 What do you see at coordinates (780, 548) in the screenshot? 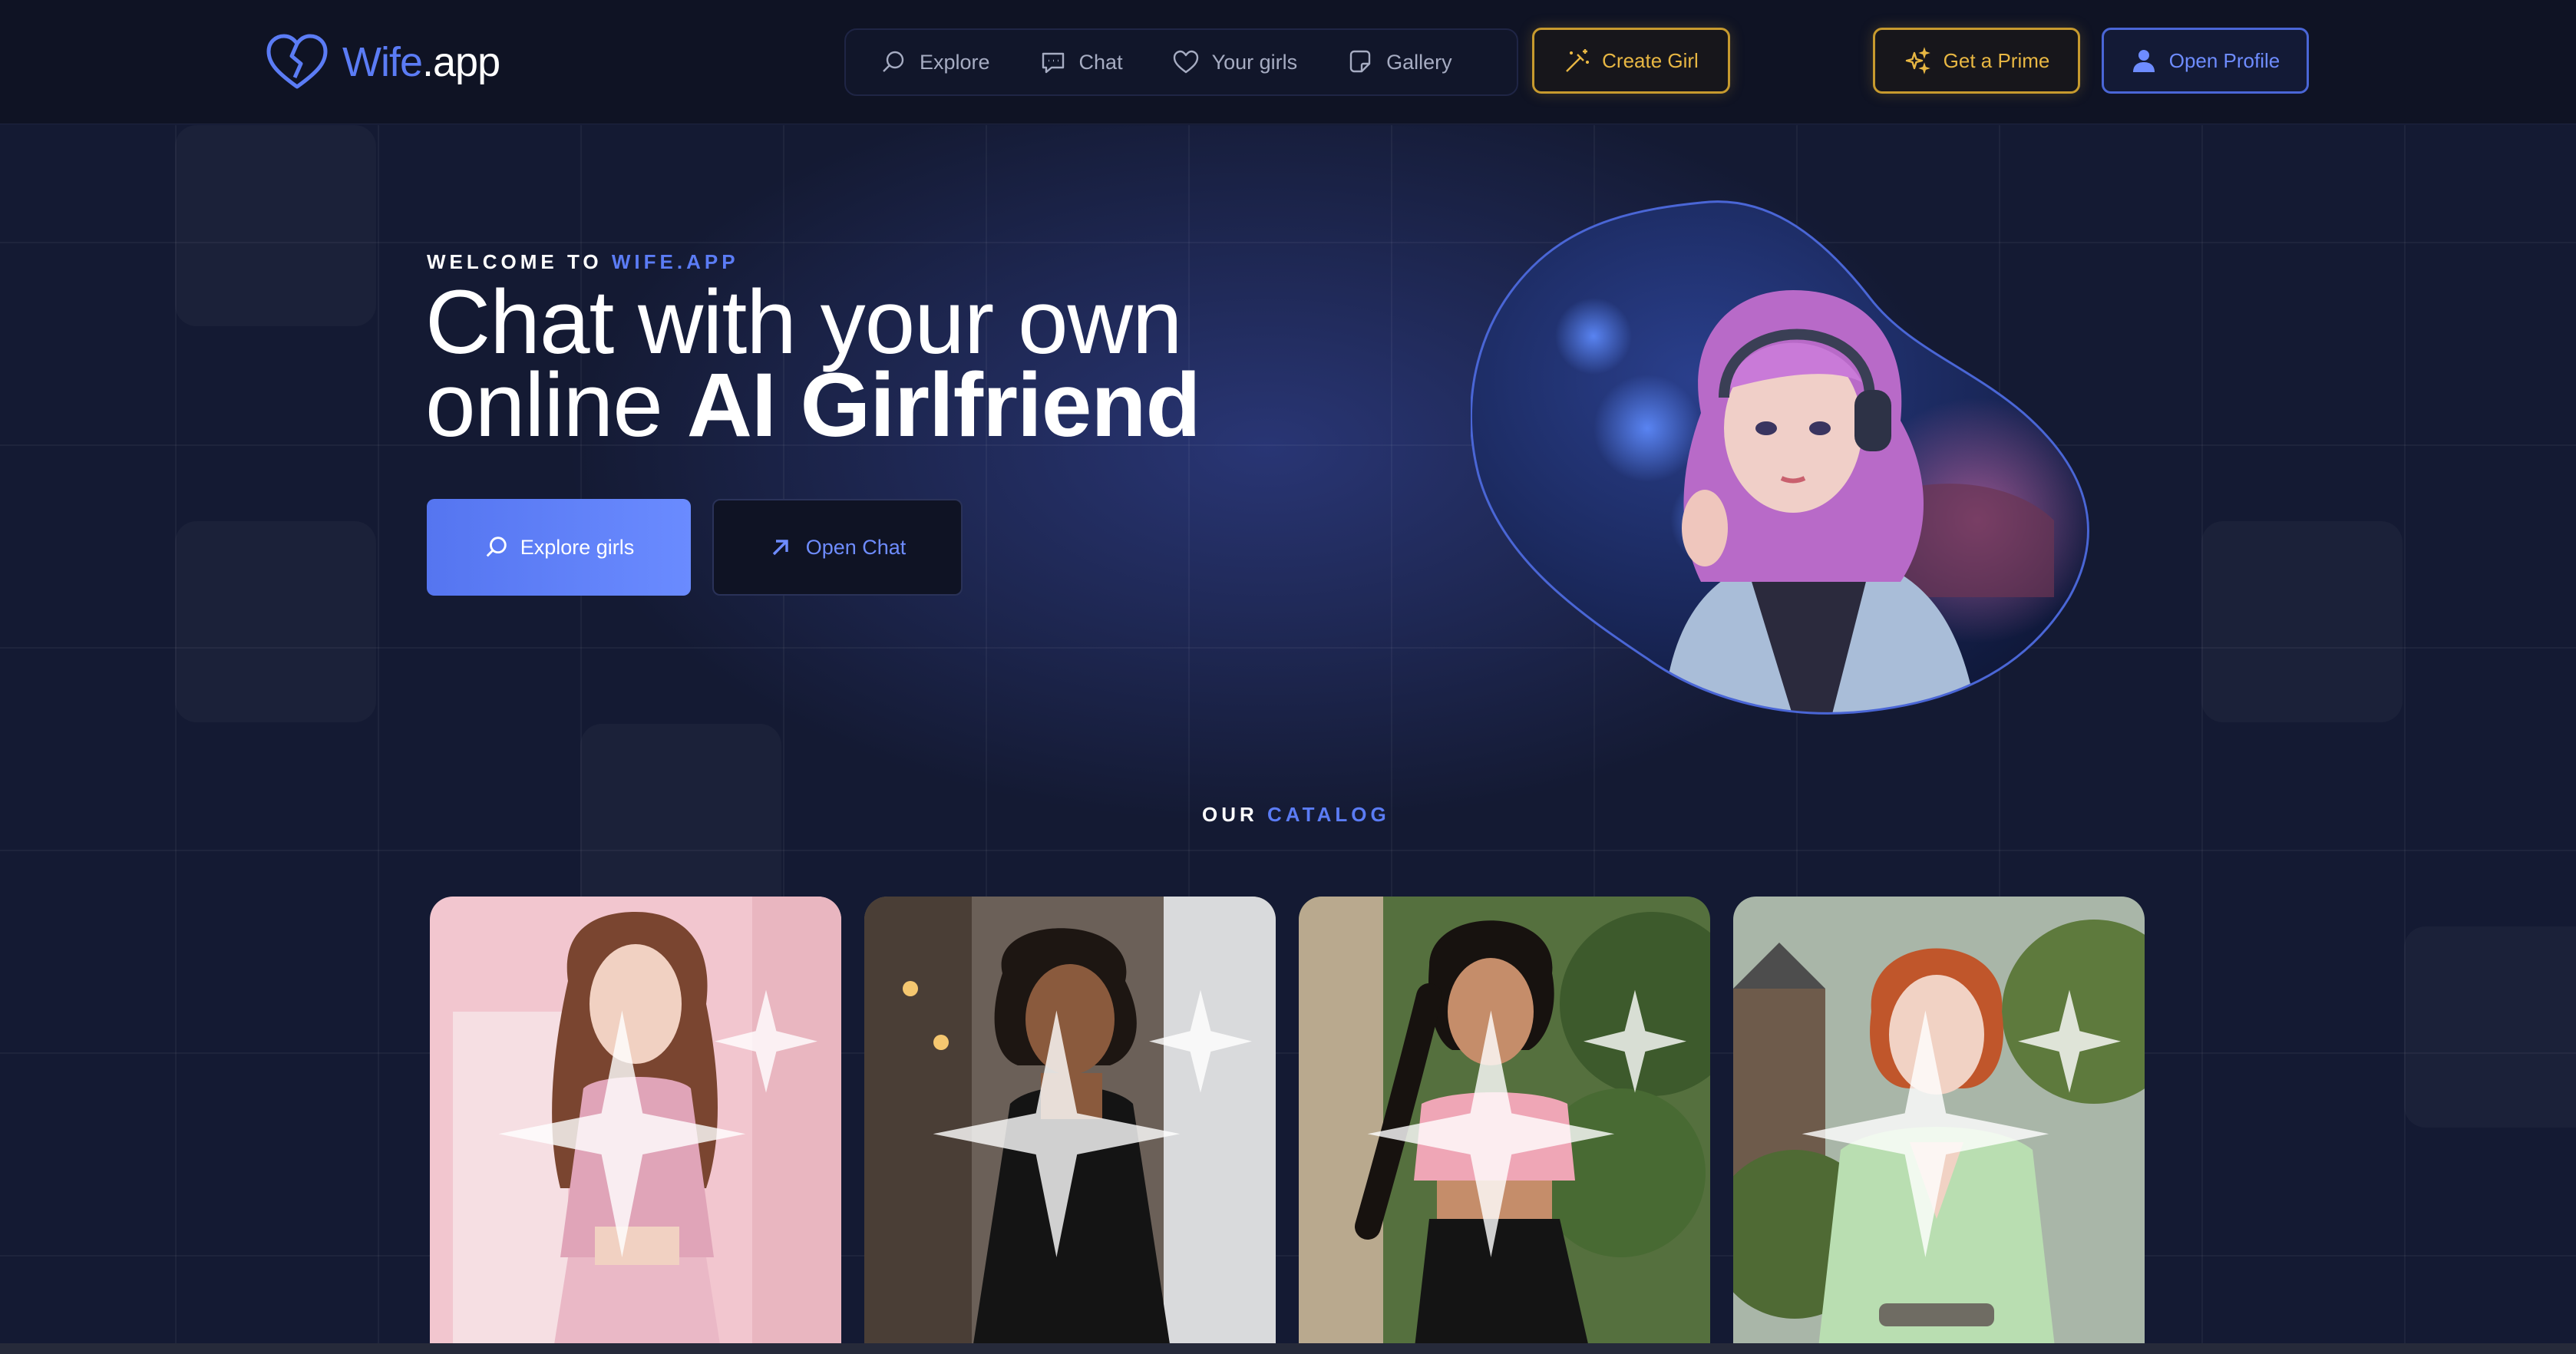
I see `arrow-up-right-icon` at bounding box center [780, 548].